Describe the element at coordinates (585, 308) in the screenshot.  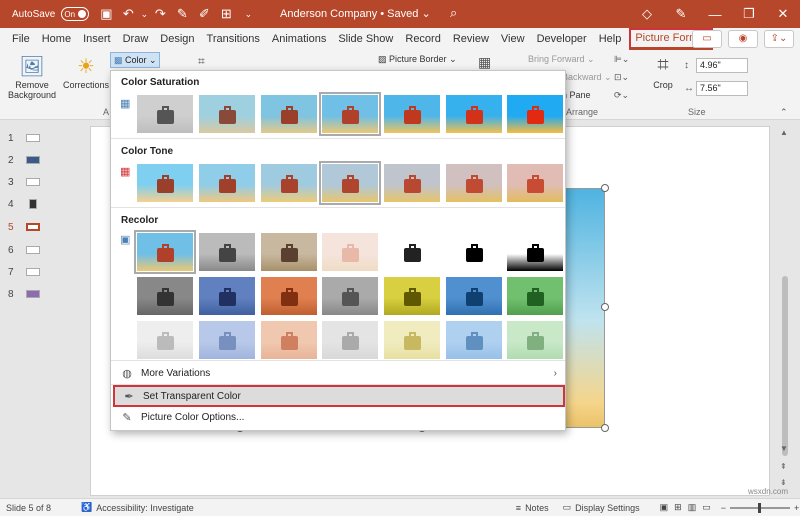
I see `slide-picture` at that location.